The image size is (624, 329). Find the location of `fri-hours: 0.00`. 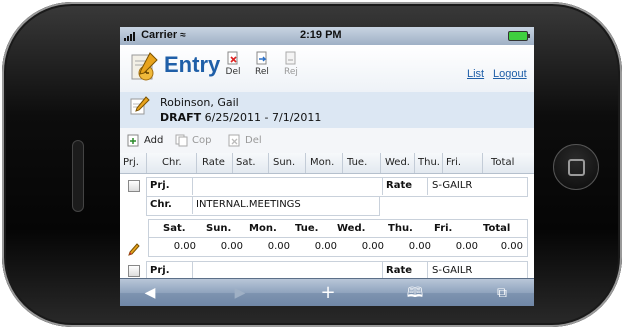

fri-hours: 0.00 is located at coordinates (458, 246).